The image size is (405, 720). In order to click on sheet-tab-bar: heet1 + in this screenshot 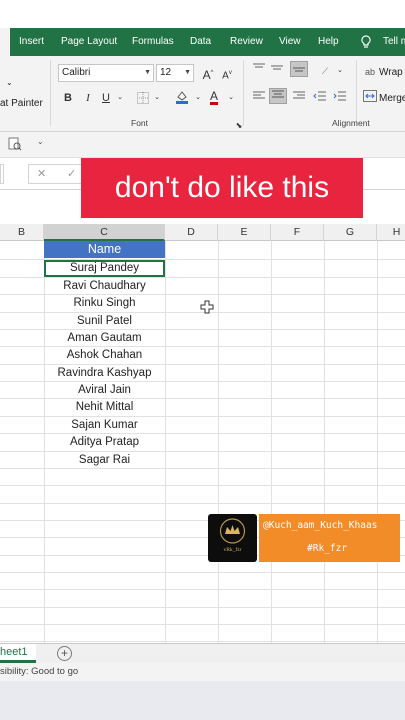, I will do `click(202, 653)`.